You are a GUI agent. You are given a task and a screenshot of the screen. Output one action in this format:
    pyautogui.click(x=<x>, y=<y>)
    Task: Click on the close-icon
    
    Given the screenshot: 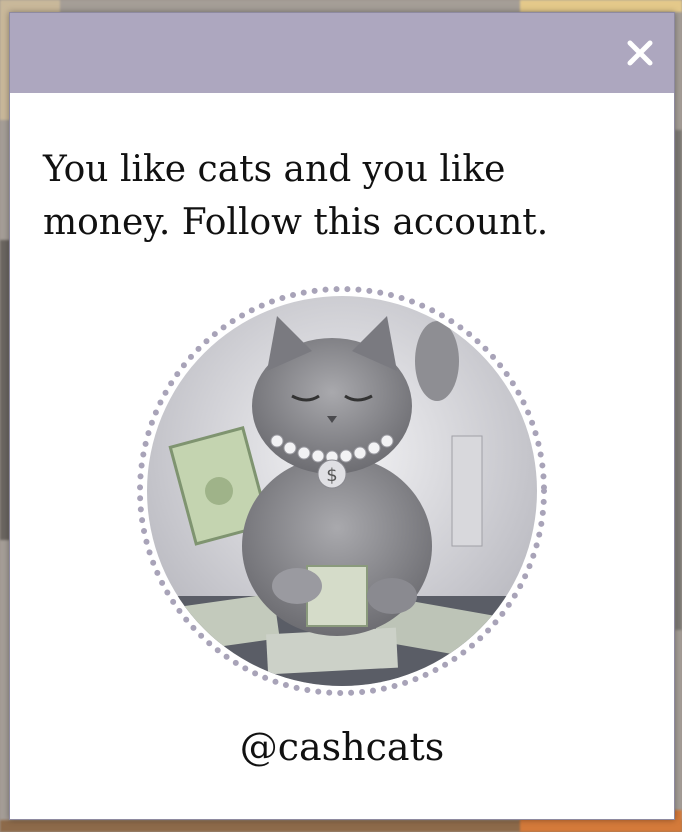 What is the action you would take?
    pyautogui.click(x=640, y=53)
    